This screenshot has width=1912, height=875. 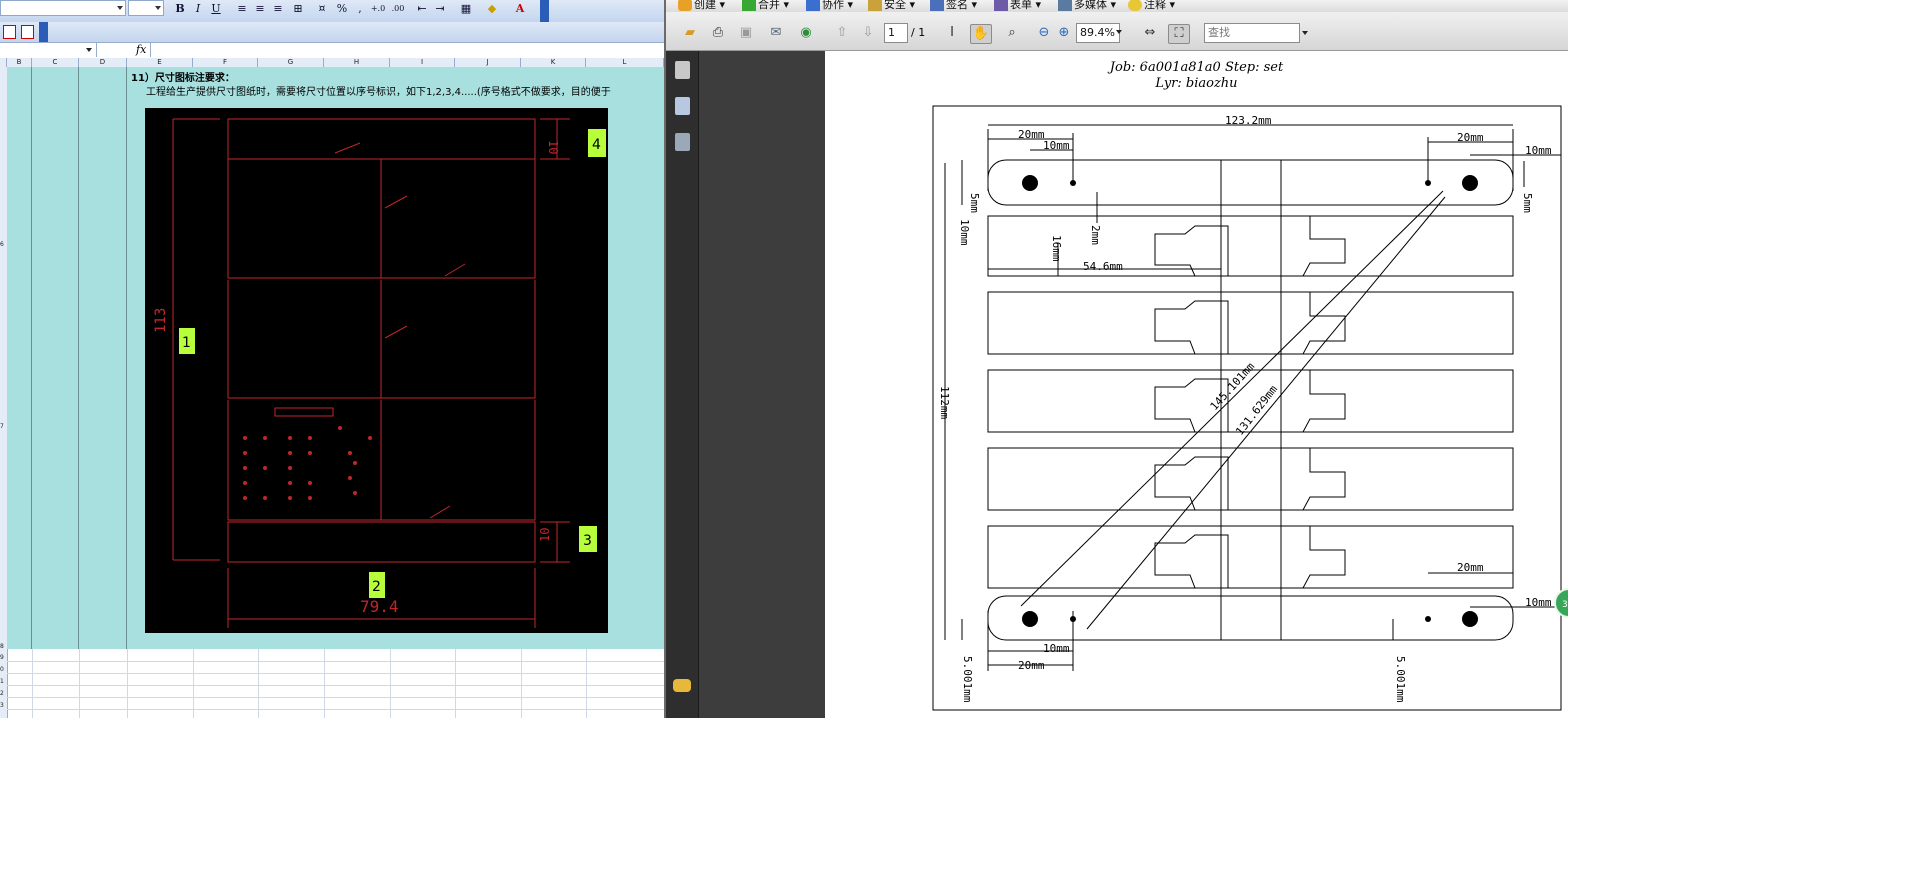 I want to click on pdf-document-background, so click(x=762, y=384).